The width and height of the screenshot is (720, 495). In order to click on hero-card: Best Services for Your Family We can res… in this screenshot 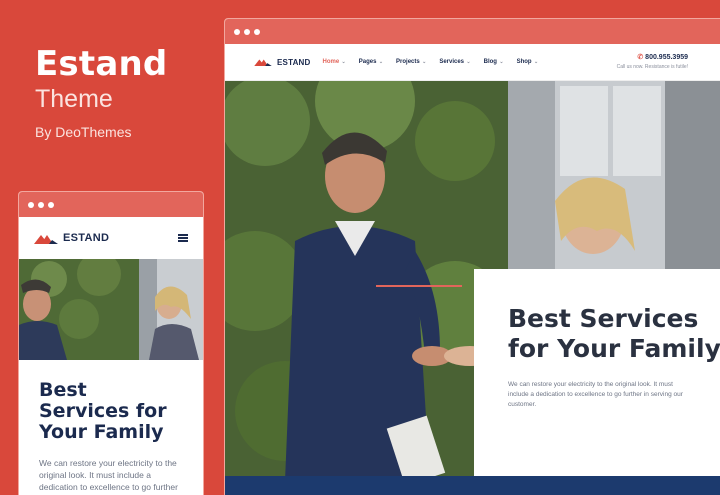, I will do `click(597, 374)`.